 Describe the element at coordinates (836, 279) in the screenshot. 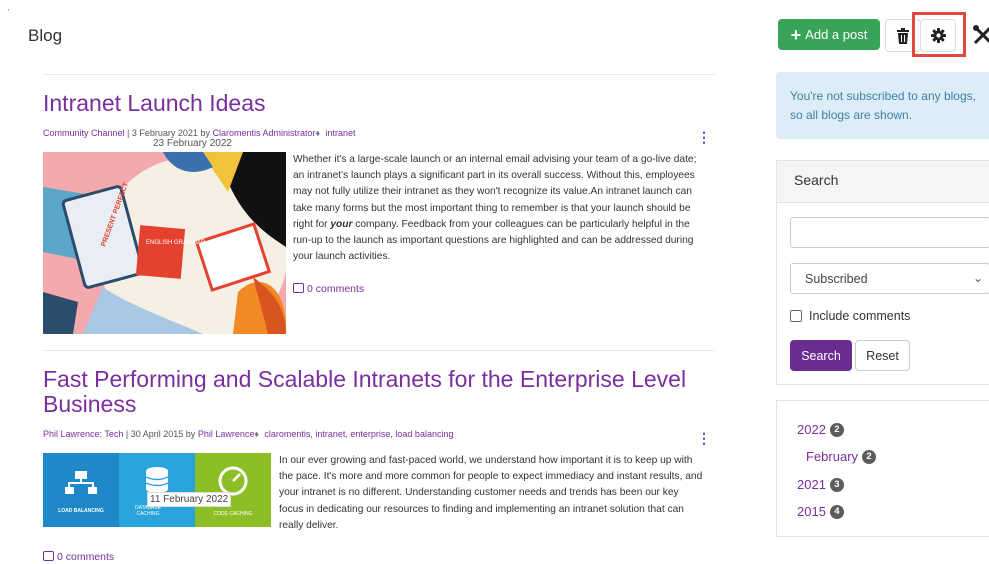

I see `select-value: Subscribed` at that location.